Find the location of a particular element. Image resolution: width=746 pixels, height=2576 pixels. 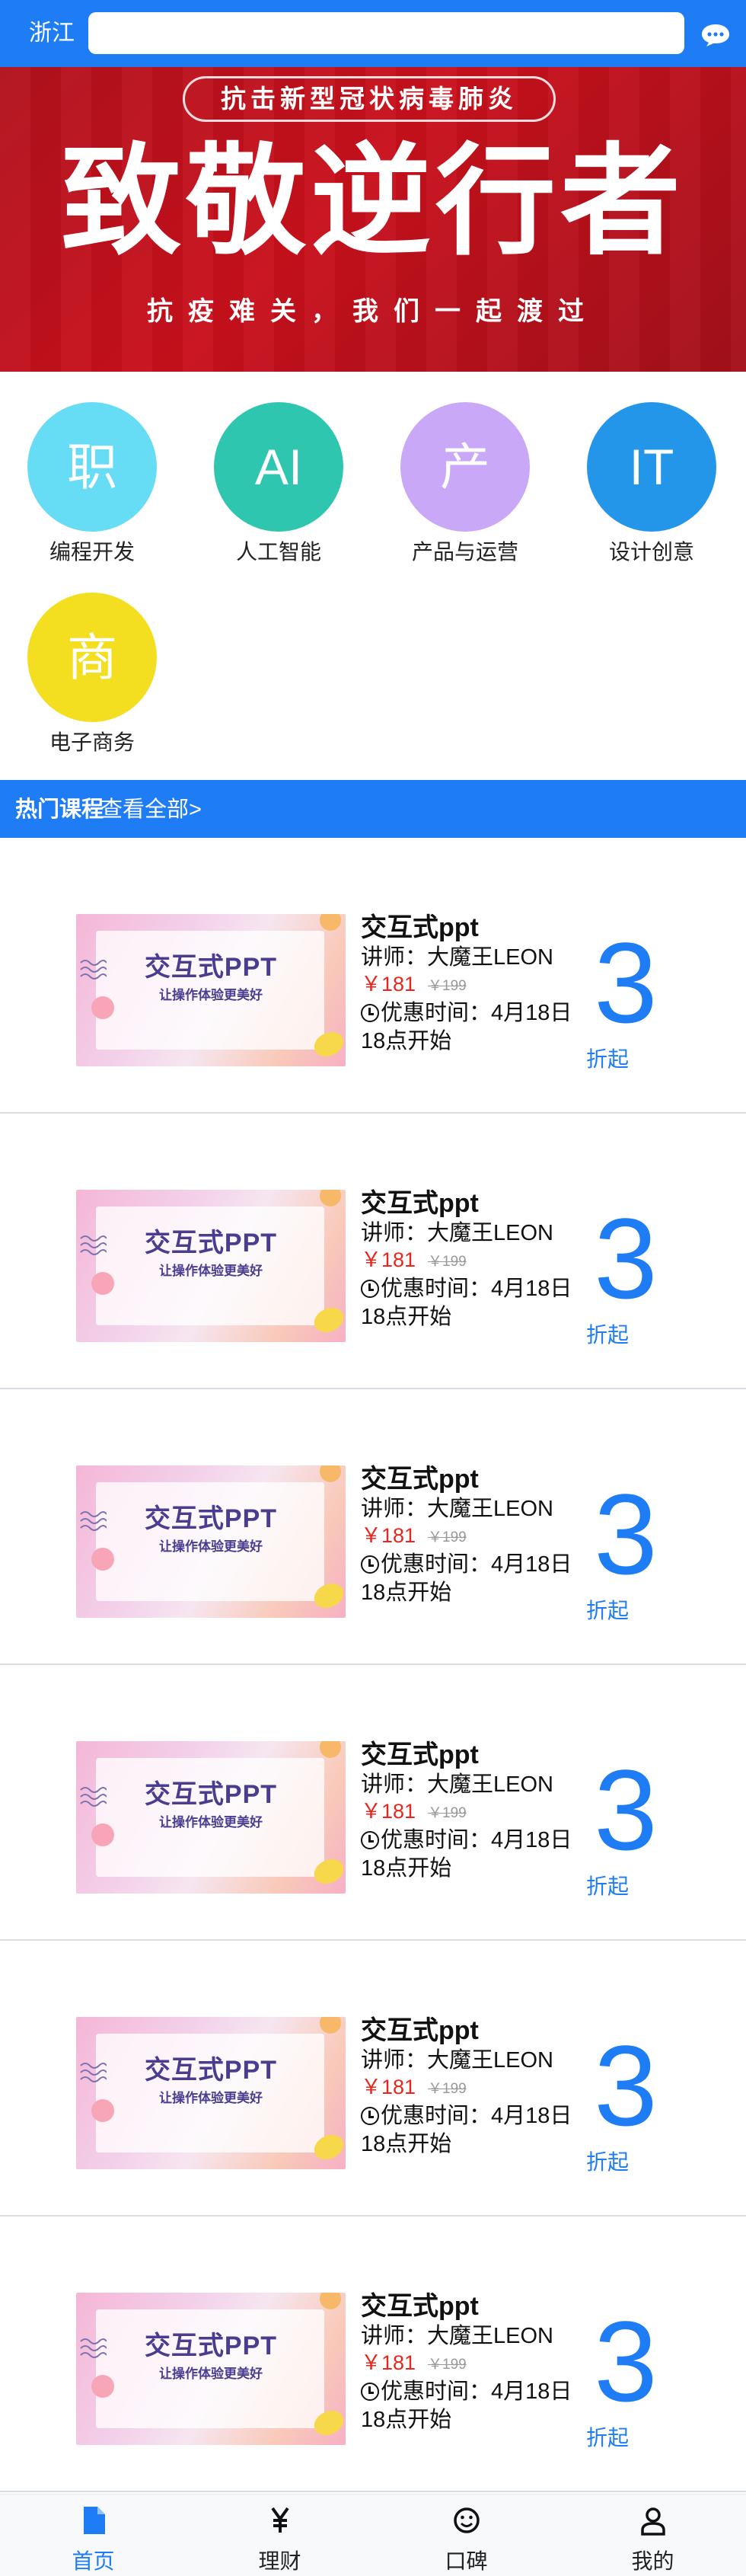

category-label: 产品与运营 is located at coordinates (464, 552).